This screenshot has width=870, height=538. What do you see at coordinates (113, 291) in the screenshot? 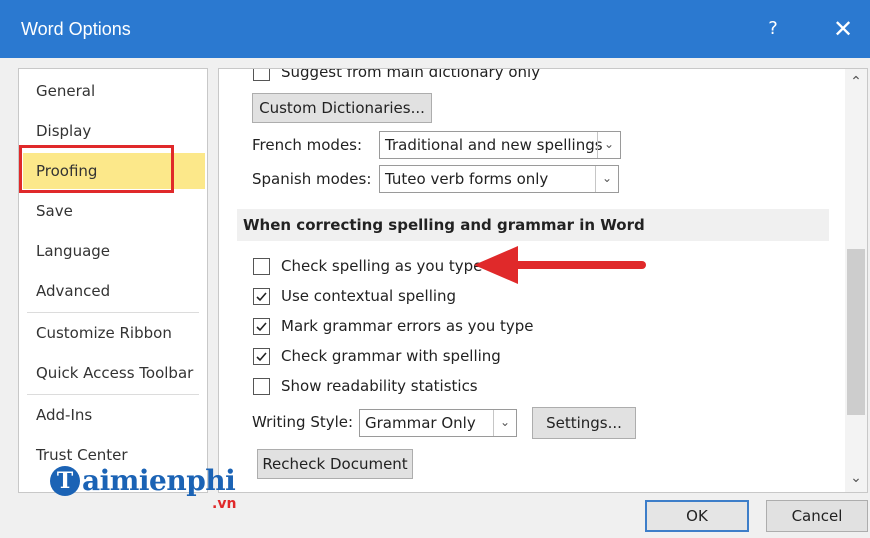
I see `nav-item-advanced: Advanced` at bounding box center [113, 291].